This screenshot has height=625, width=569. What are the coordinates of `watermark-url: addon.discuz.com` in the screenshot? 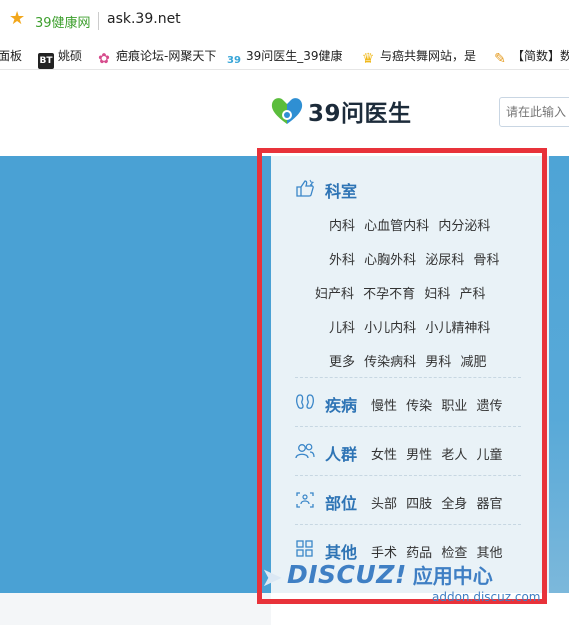 It's located at (486, 597).